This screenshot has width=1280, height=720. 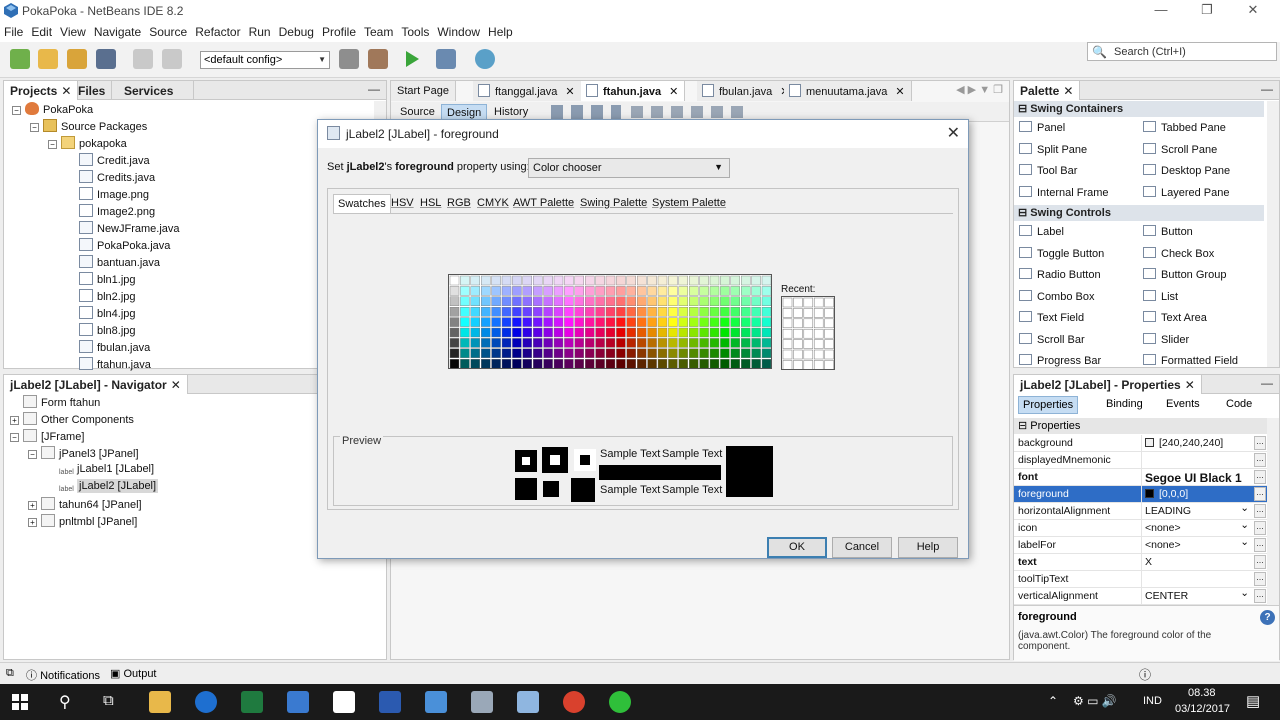 I want to click on palette-item: Tabbed Pane, so click(x=1184, y=127).